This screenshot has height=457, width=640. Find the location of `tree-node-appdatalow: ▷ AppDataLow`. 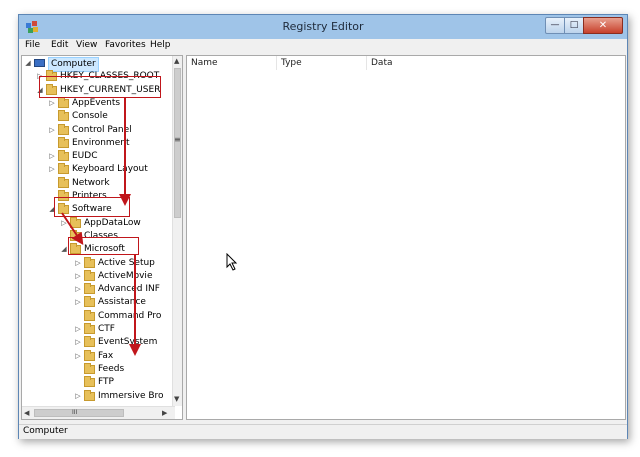

tree-node-appdatalow: ▷ AppDataLow is located at coordinates (97, 223).